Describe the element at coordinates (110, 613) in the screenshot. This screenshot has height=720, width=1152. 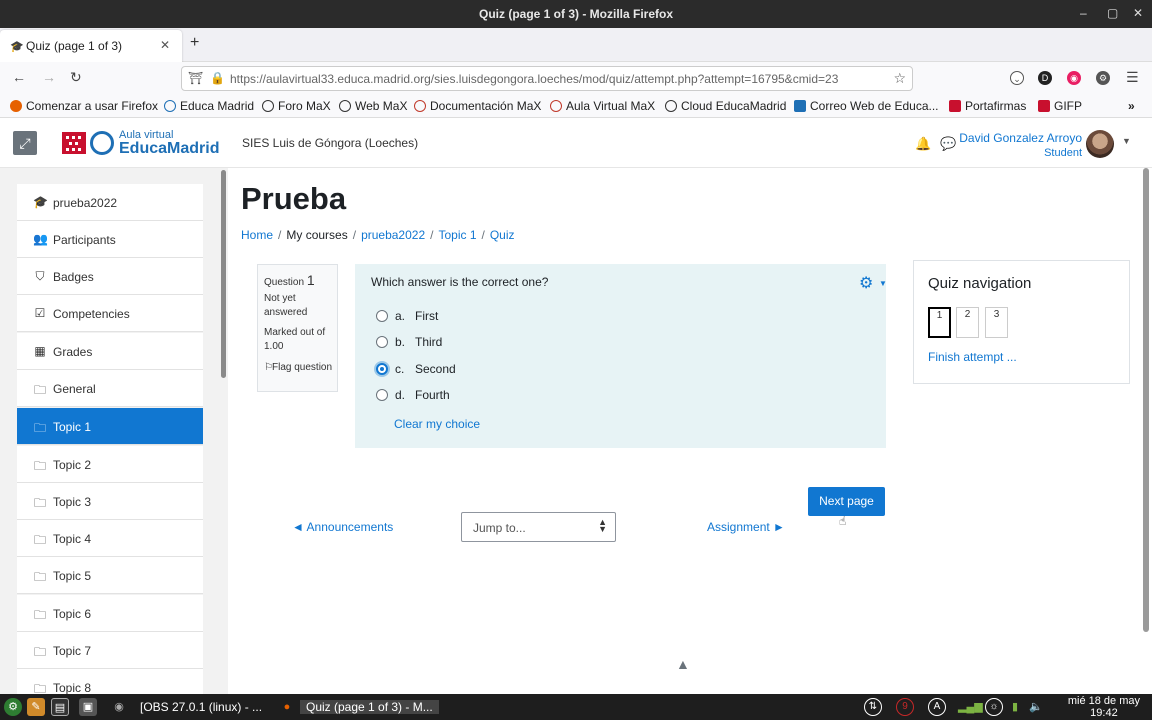
I see `sidebar-item-topic-6: 🗀 Topic 6` at that location.